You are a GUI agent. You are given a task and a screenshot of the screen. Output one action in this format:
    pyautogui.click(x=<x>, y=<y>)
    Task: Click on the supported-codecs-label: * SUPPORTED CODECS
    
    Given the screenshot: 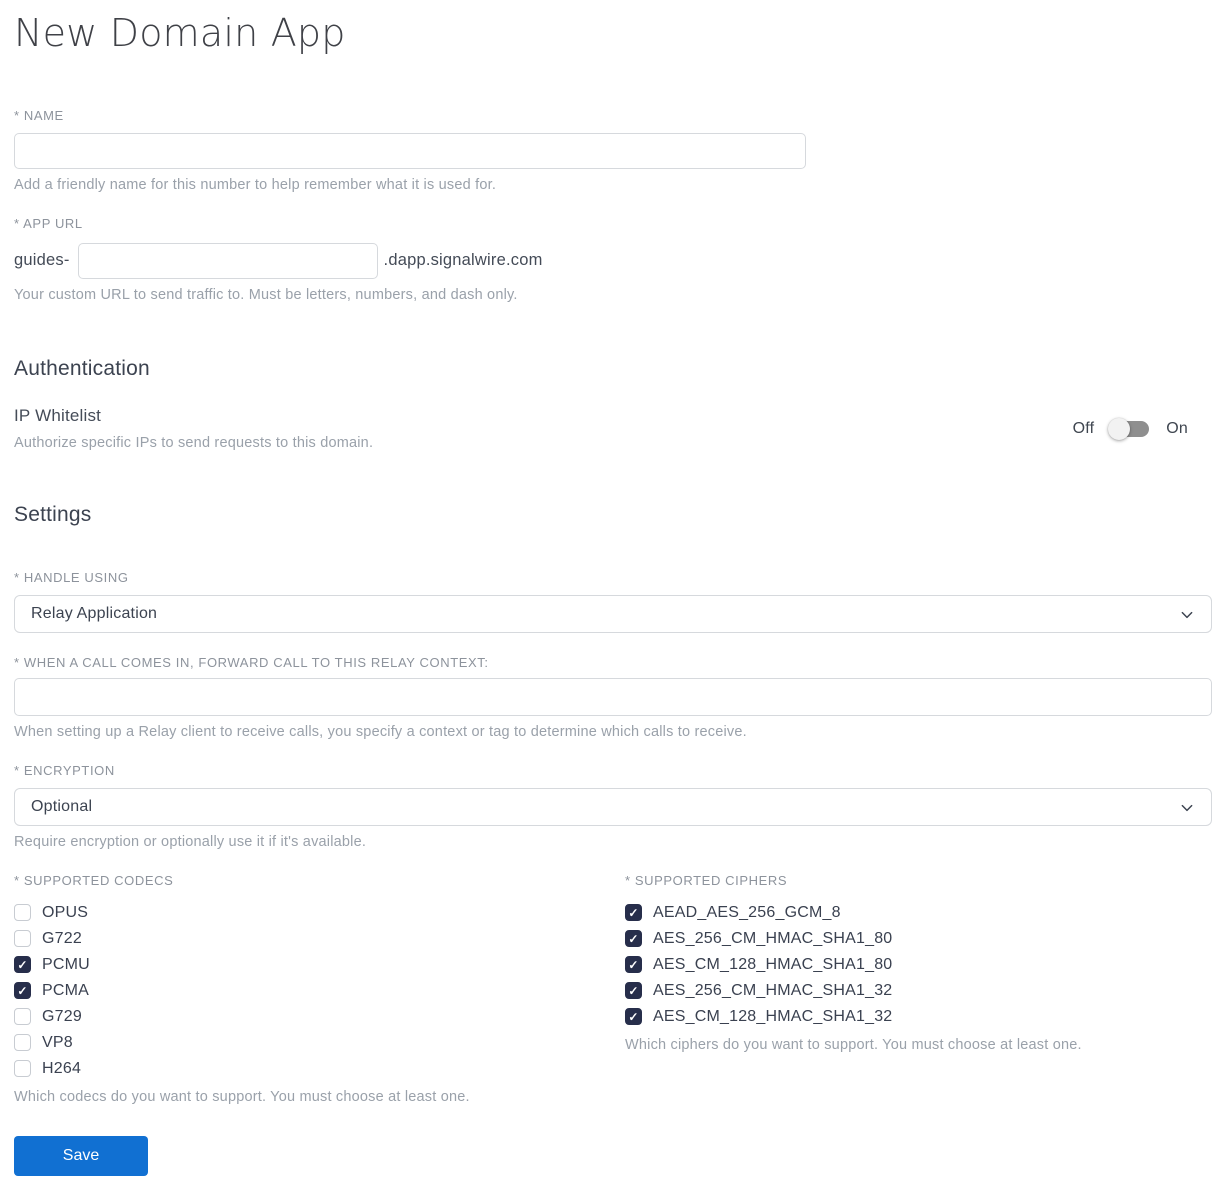 What is the action you would take?
    pyautogui.click(x=94, y=880)
    